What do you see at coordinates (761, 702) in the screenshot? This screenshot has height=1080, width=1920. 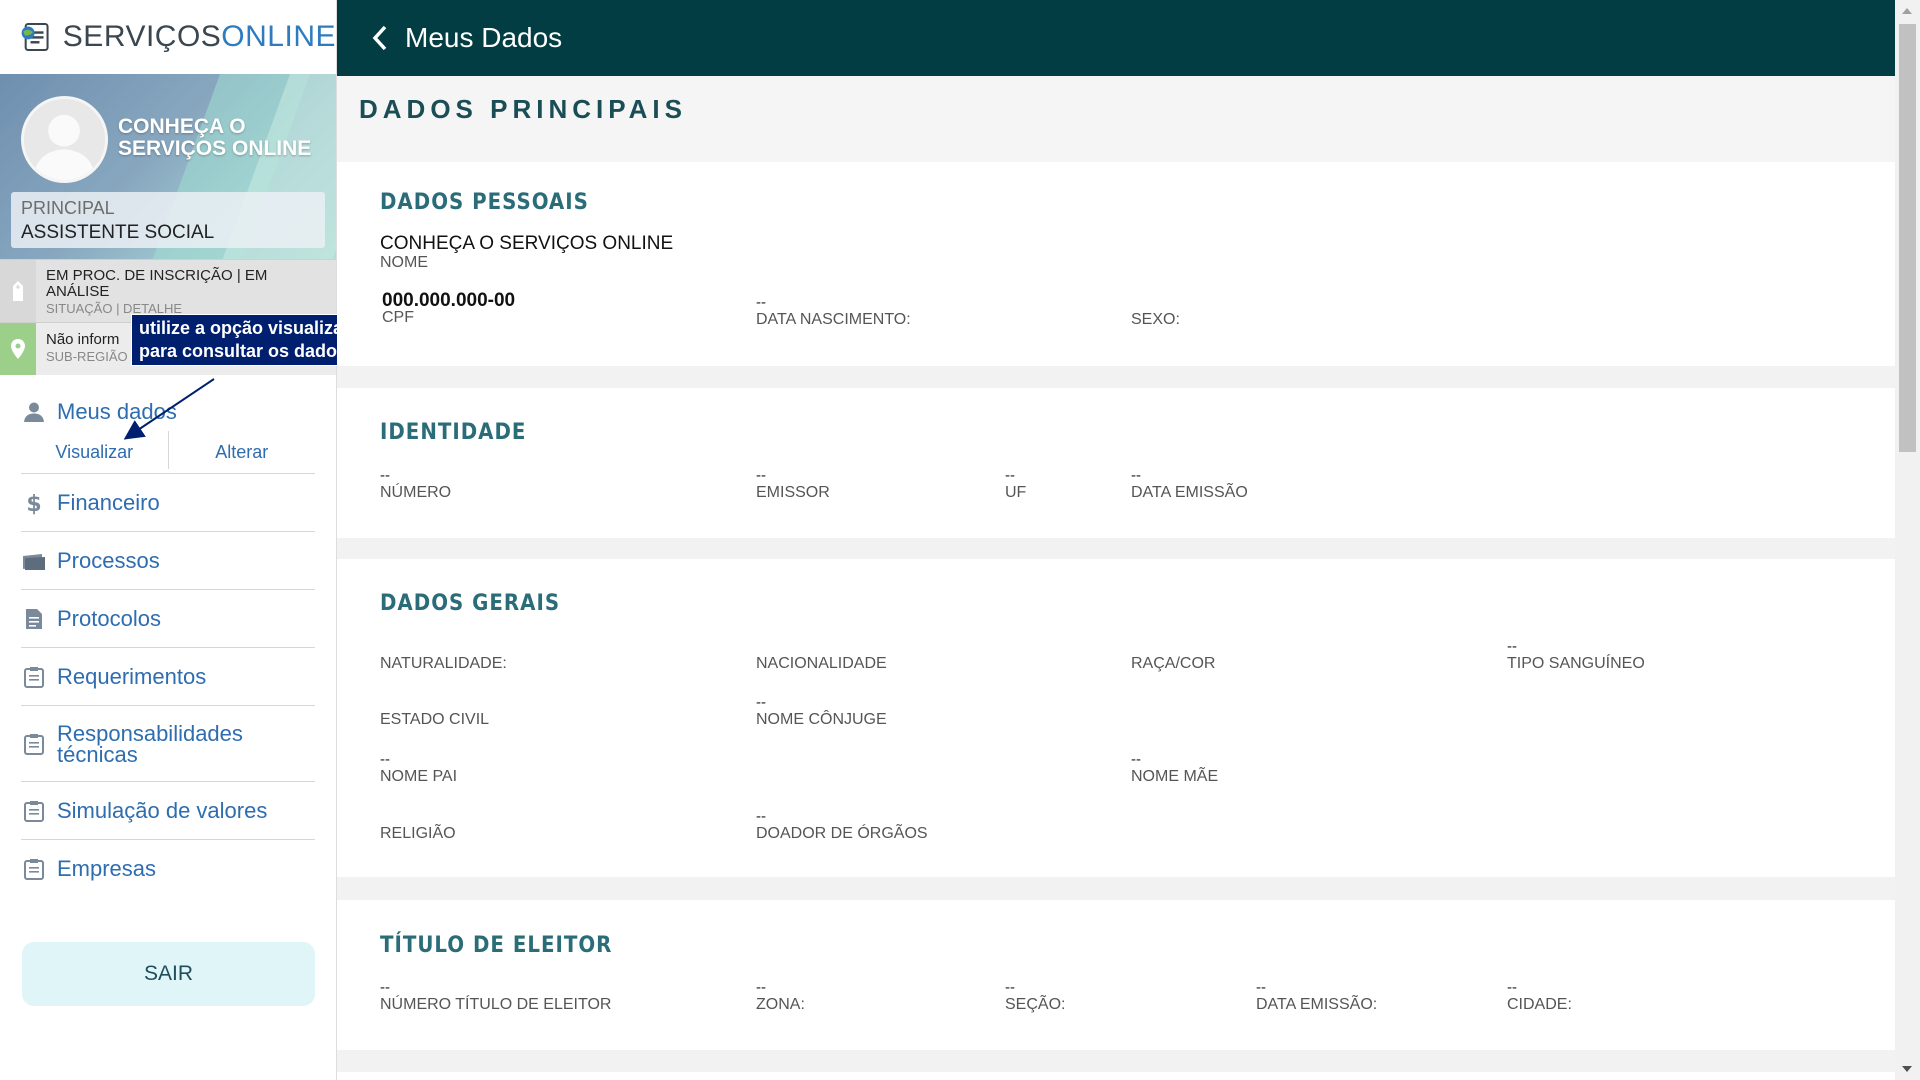 I see `conjuge-value: --` at bounding box center [761, 702].